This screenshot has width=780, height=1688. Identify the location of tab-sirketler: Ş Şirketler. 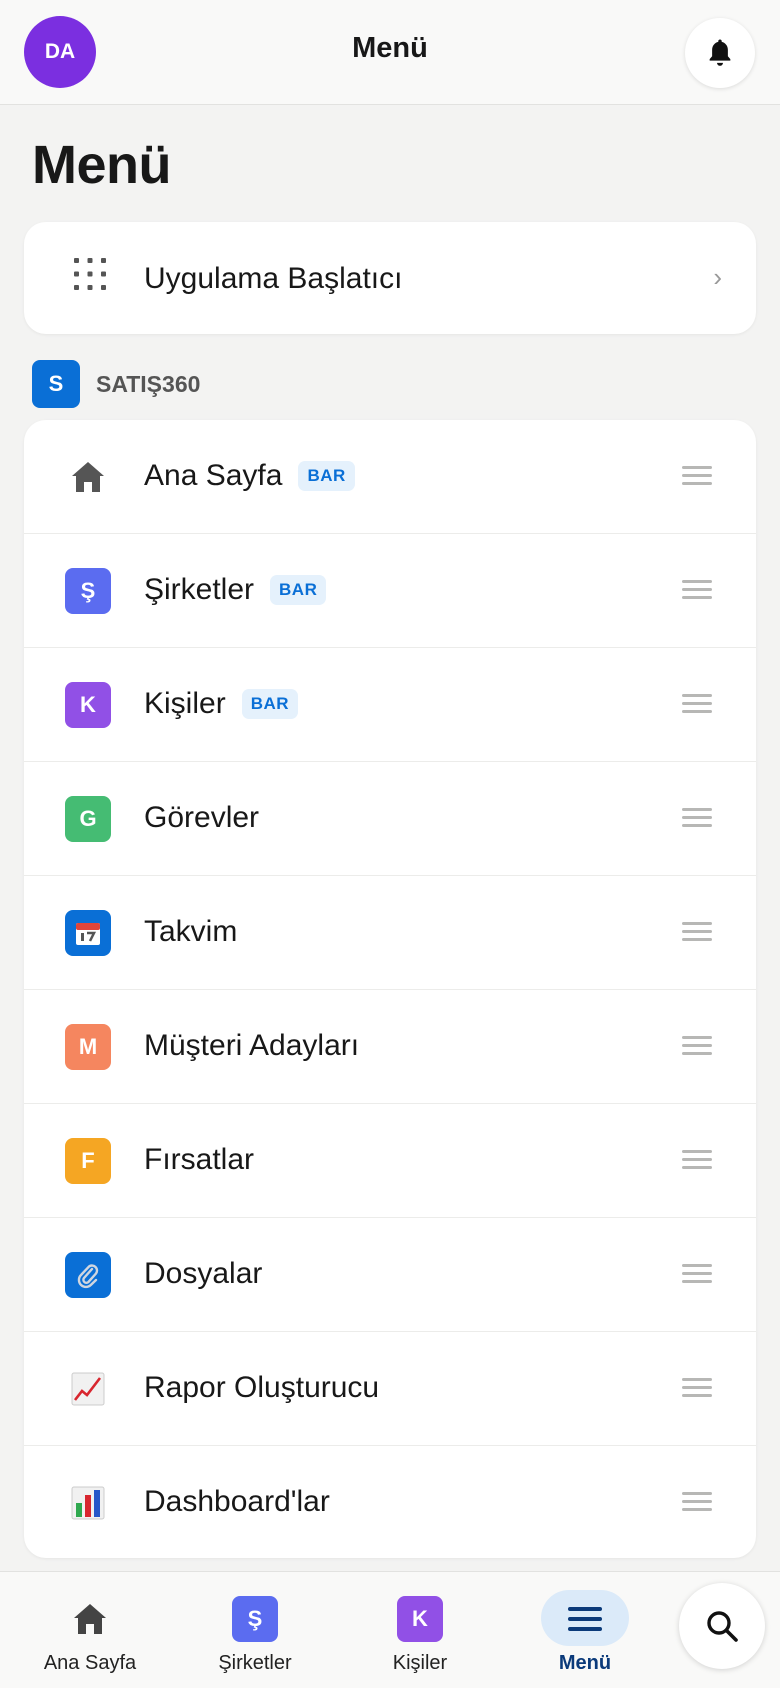
(255, 1630).